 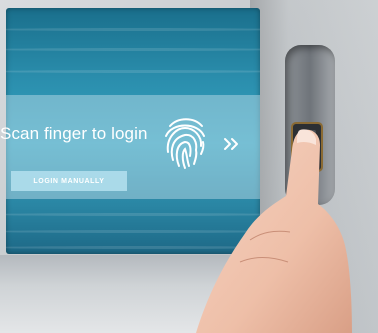 I want to click on chevron-double-right-icon, so click(x=231, y=144).